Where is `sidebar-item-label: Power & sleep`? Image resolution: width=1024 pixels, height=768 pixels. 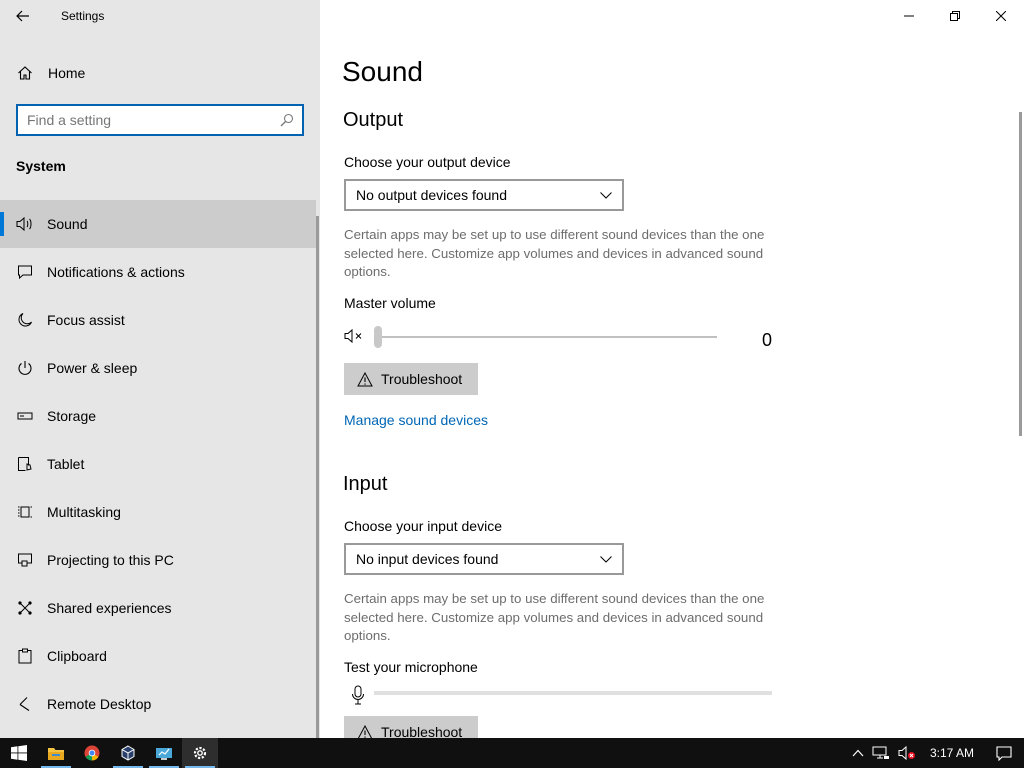
sidebar-item-label: Power & sleep is located at coordinates (92, 368).